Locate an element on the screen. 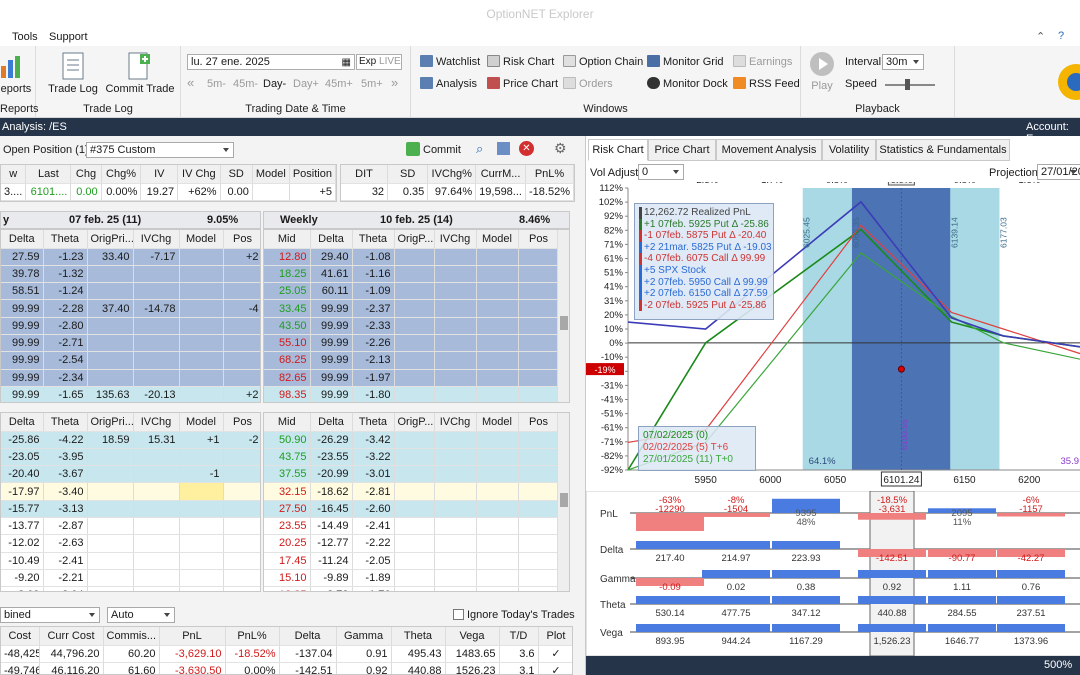  chain-row: 99.99 -2.34 is located at coordinates (130, 378).